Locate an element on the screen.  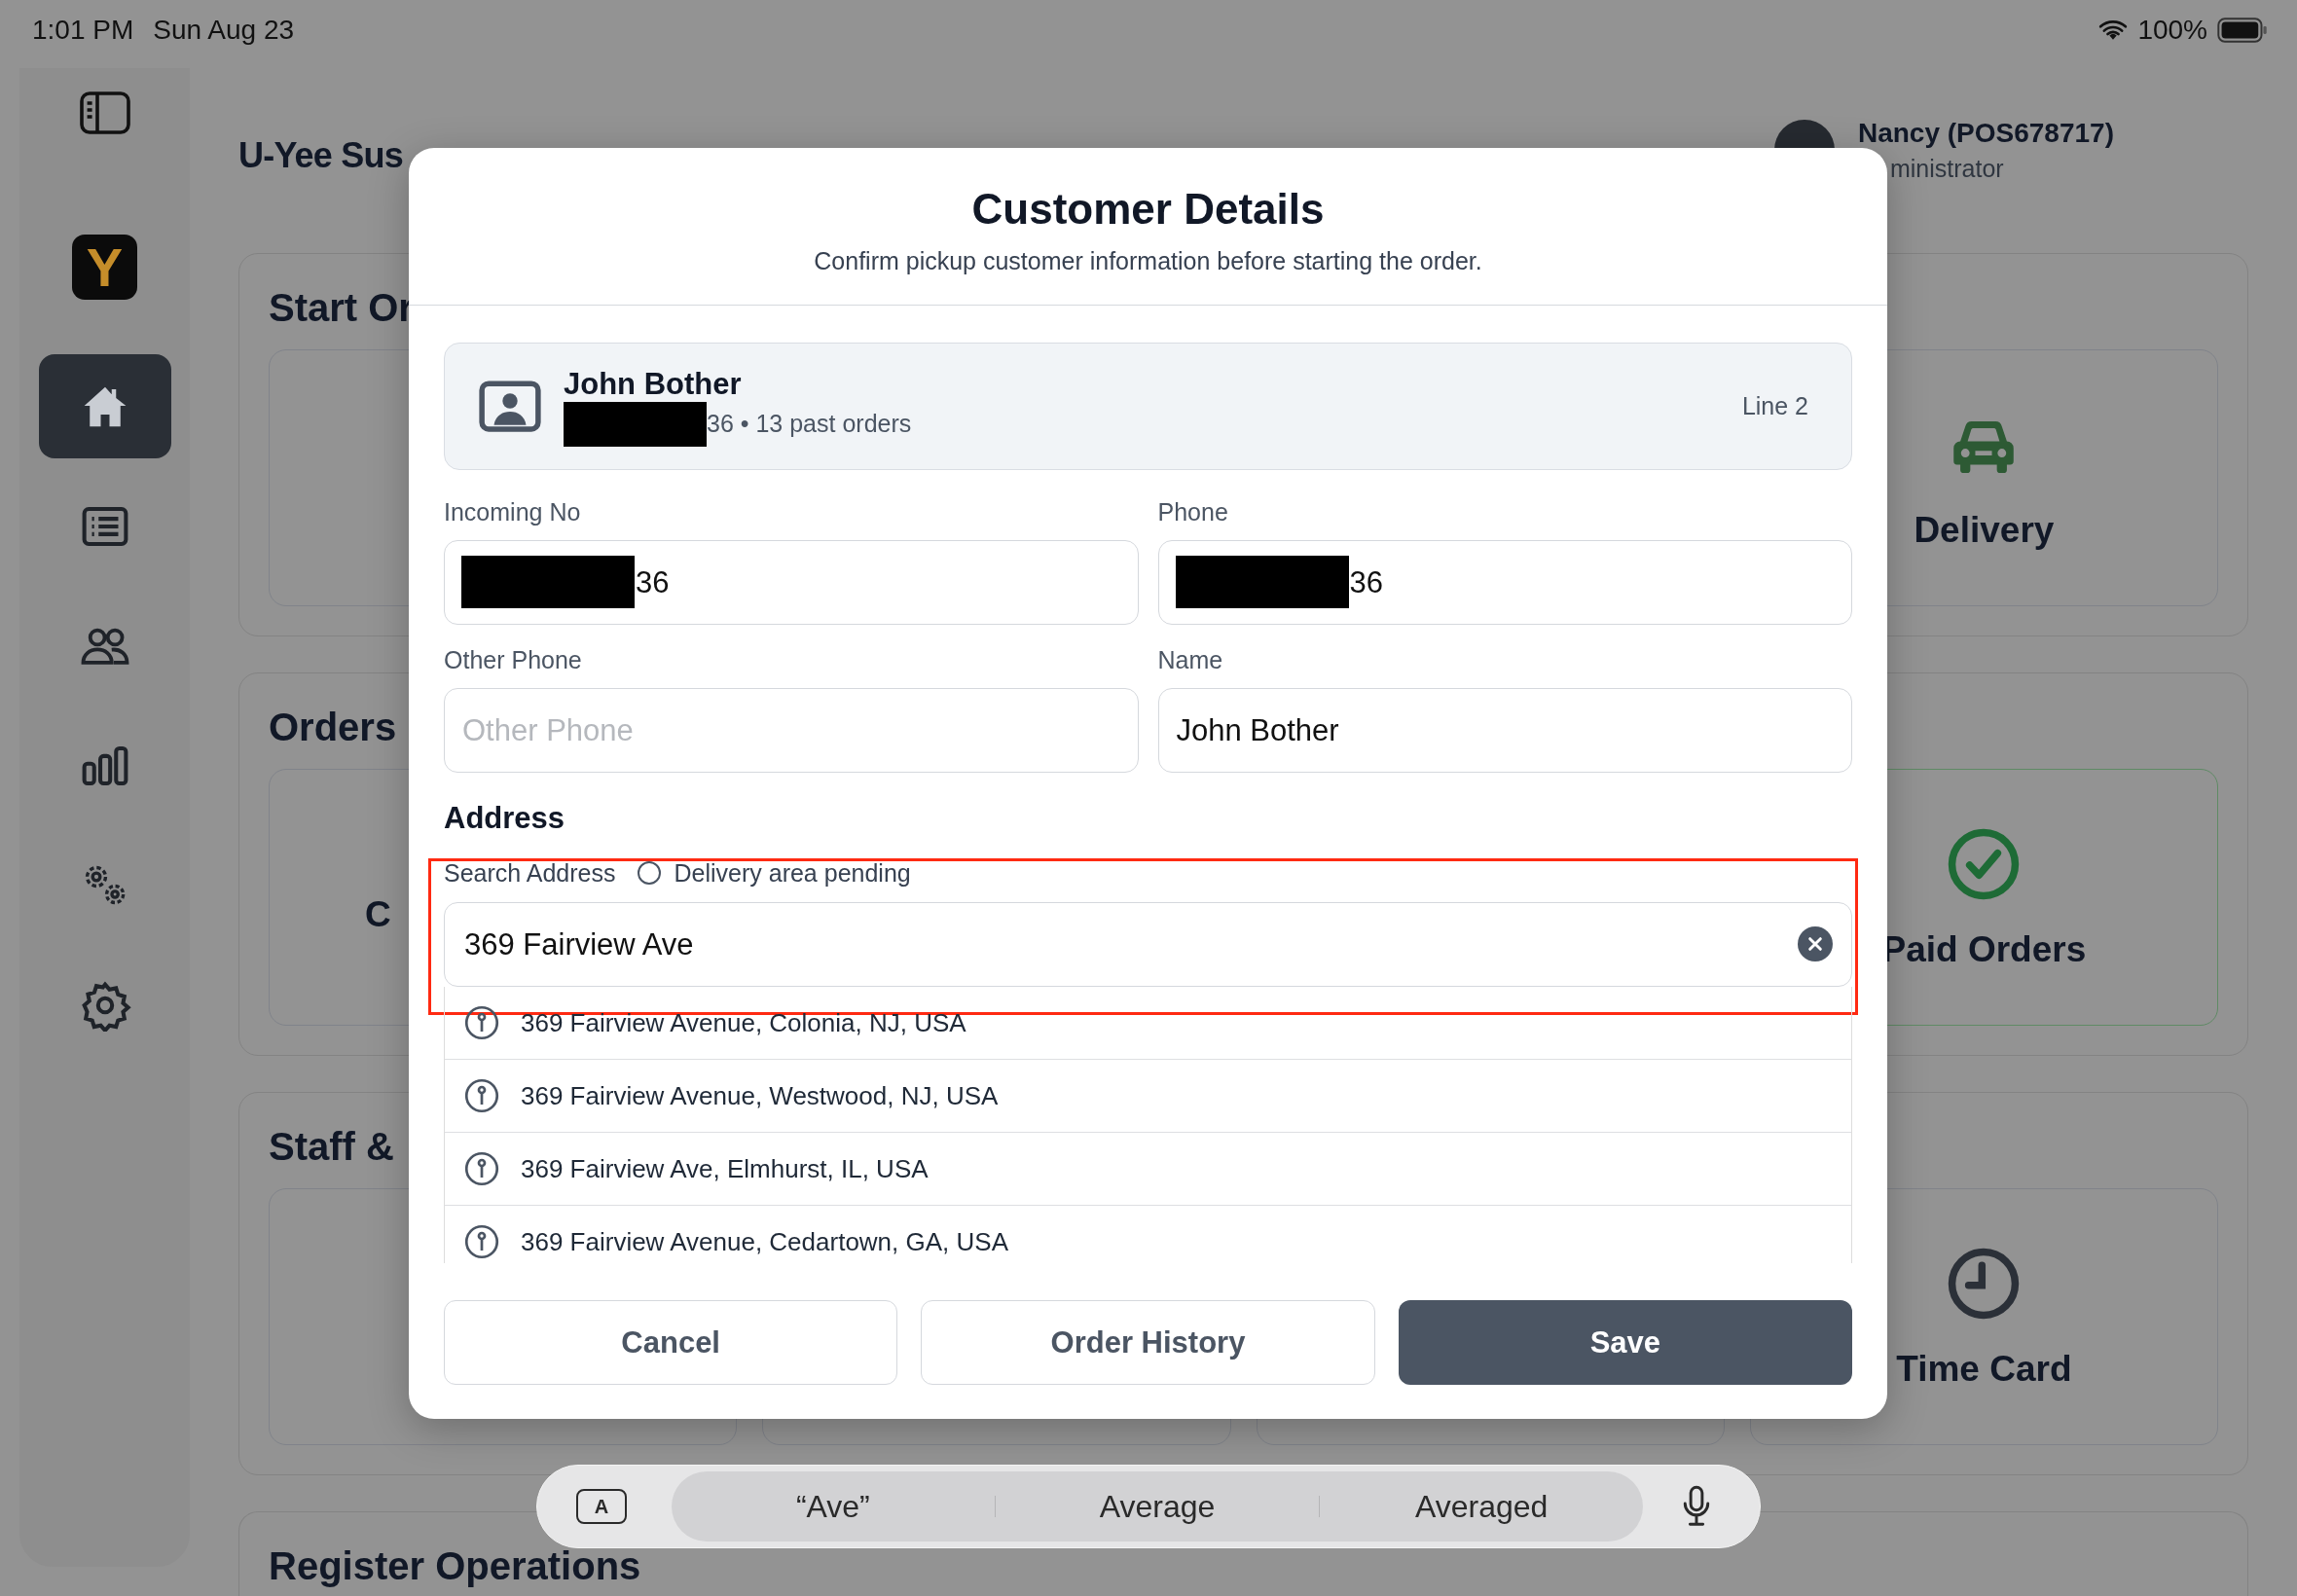
section-title: Start Or is located at coordinates (341, 308).